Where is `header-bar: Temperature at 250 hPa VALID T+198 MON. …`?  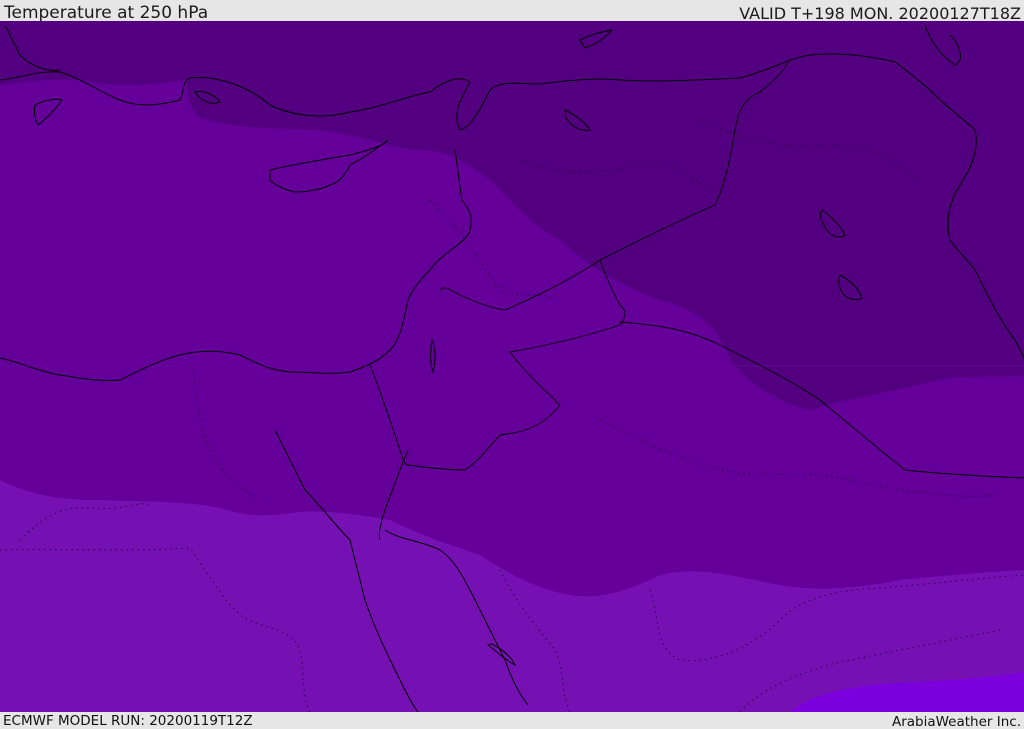
header-bar: Temperature at 250 hPa VALID T+198 MON. … is located at coordinates (512, 11).